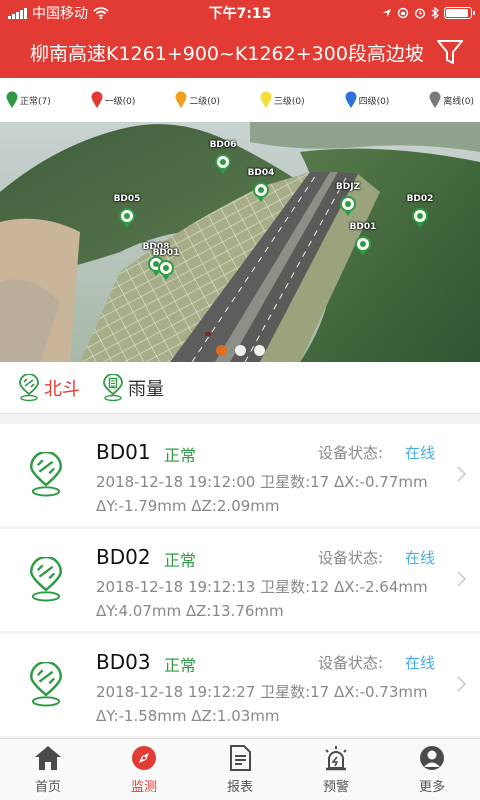  What do you see at coordinates (431, 787) in the screenshot?
I see `tab-label: 更多` at bounding box center [431, 787].